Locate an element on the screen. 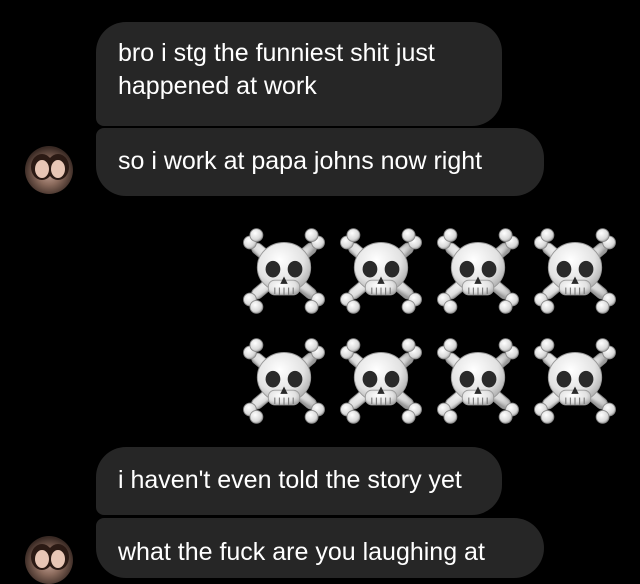 This screenshot has width=640, height=584. message-bubble: what the fuck are you laughing at is located at coordinates (320, 548).